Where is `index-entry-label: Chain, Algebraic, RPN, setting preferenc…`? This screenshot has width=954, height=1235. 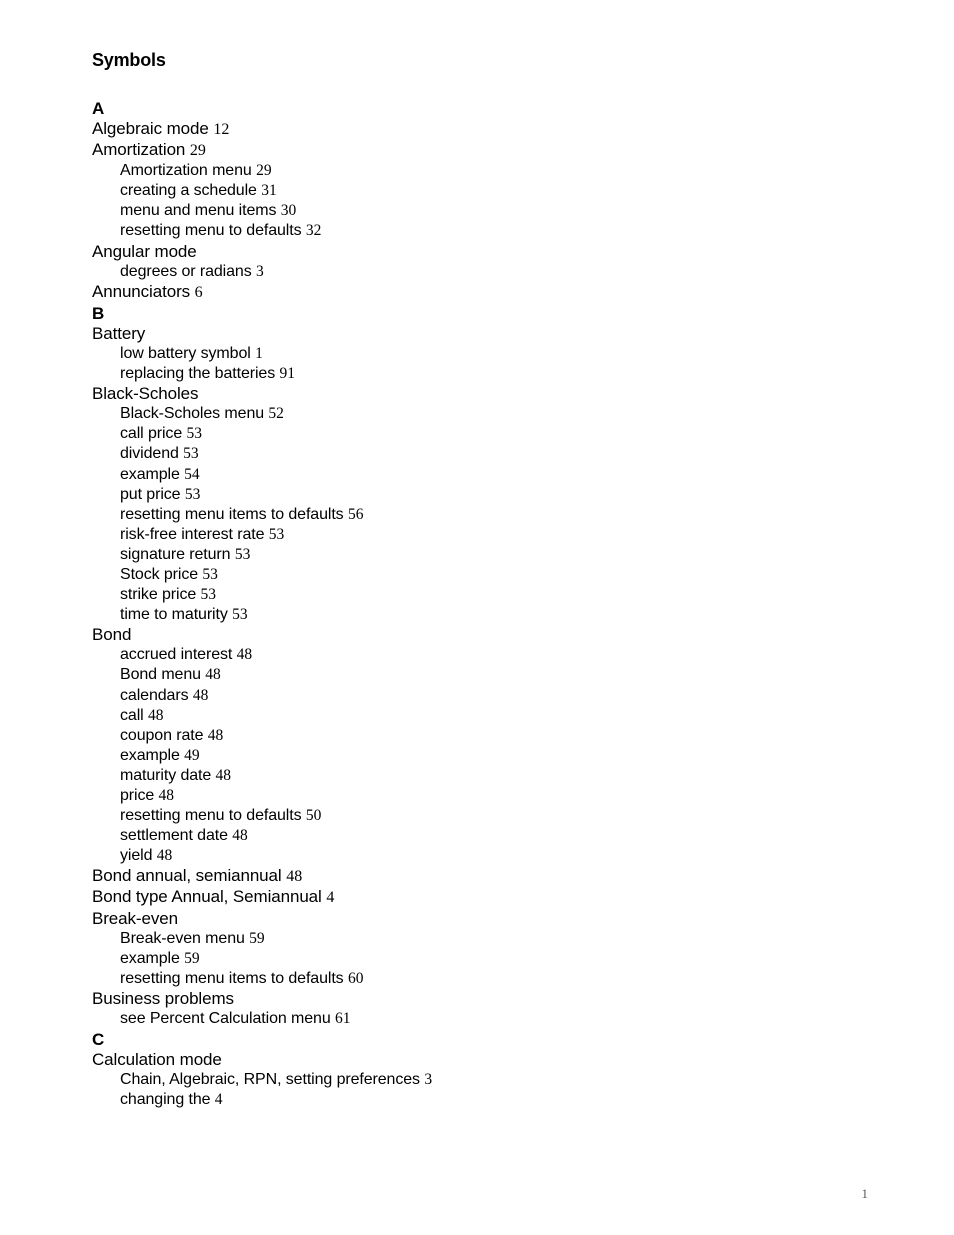 index-entry-label: Chain, Algebraic, RPN, setting preferenc… is located at coordinates (270, 1080).